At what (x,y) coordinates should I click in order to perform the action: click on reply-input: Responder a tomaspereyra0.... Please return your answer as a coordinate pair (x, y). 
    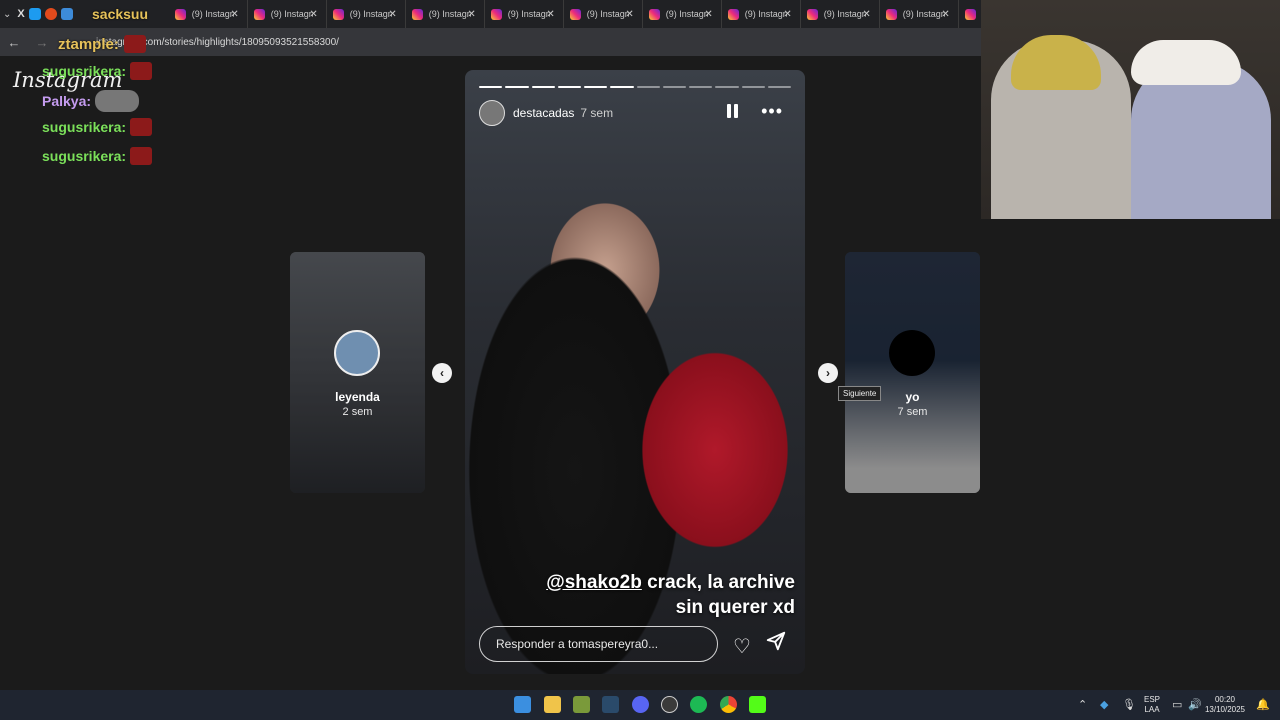
    Looking at the image, I should click on (598, 644).